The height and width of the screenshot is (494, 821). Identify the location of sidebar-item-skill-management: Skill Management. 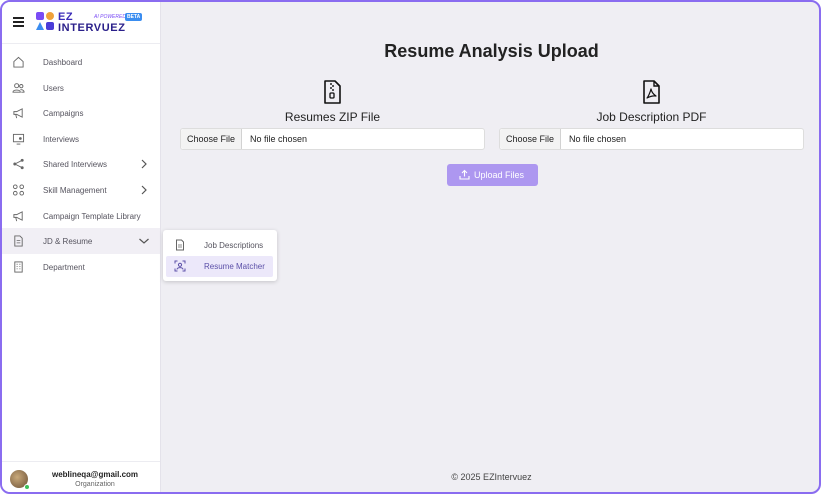
(81, 190).